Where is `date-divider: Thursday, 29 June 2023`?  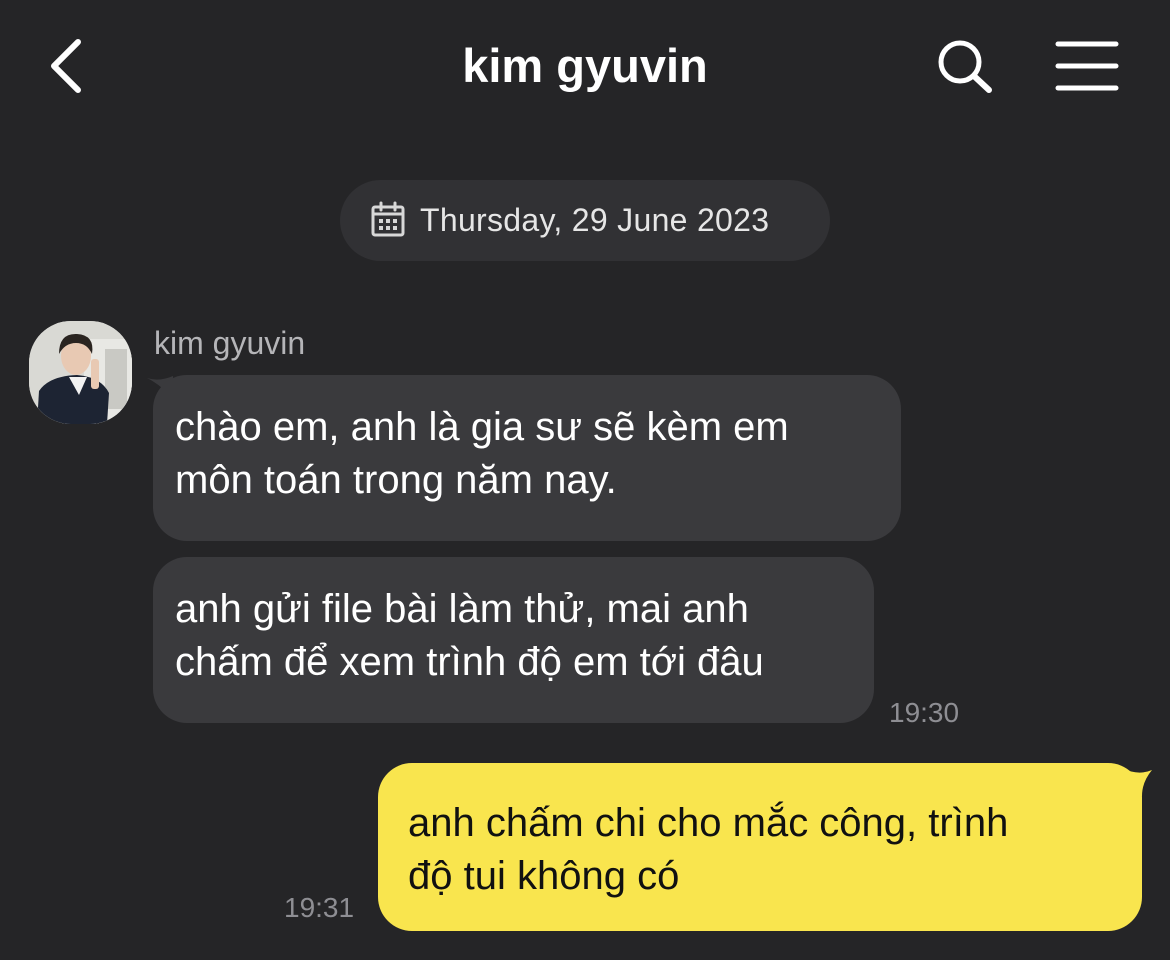 date-divider: Thursday, 29 June 2023 is located at coordinates (585, 220).